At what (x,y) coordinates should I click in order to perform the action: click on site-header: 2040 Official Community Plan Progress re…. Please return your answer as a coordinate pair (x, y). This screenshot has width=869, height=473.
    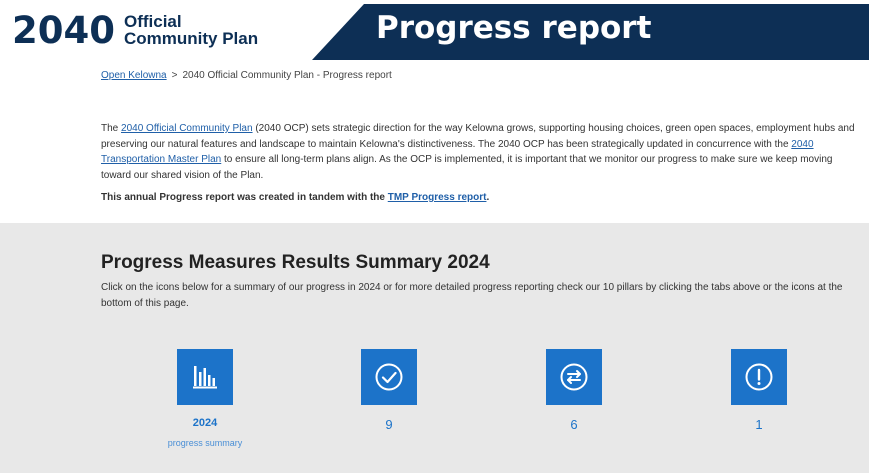
    Looking at the image, I should click on (434, 31).